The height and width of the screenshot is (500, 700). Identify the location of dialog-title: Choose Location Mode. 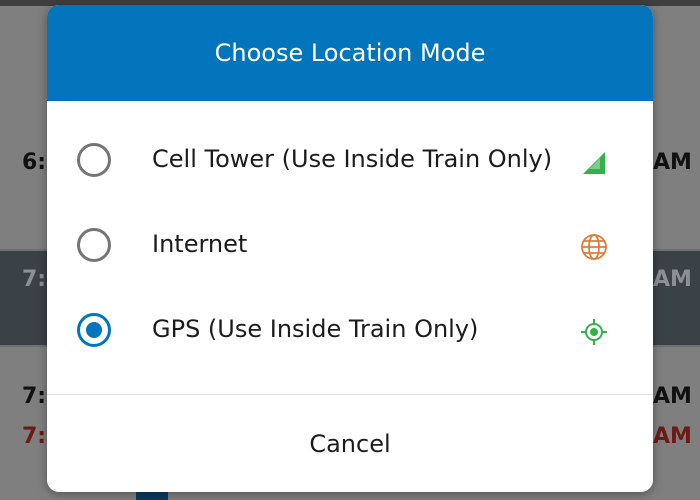
(350, 53).